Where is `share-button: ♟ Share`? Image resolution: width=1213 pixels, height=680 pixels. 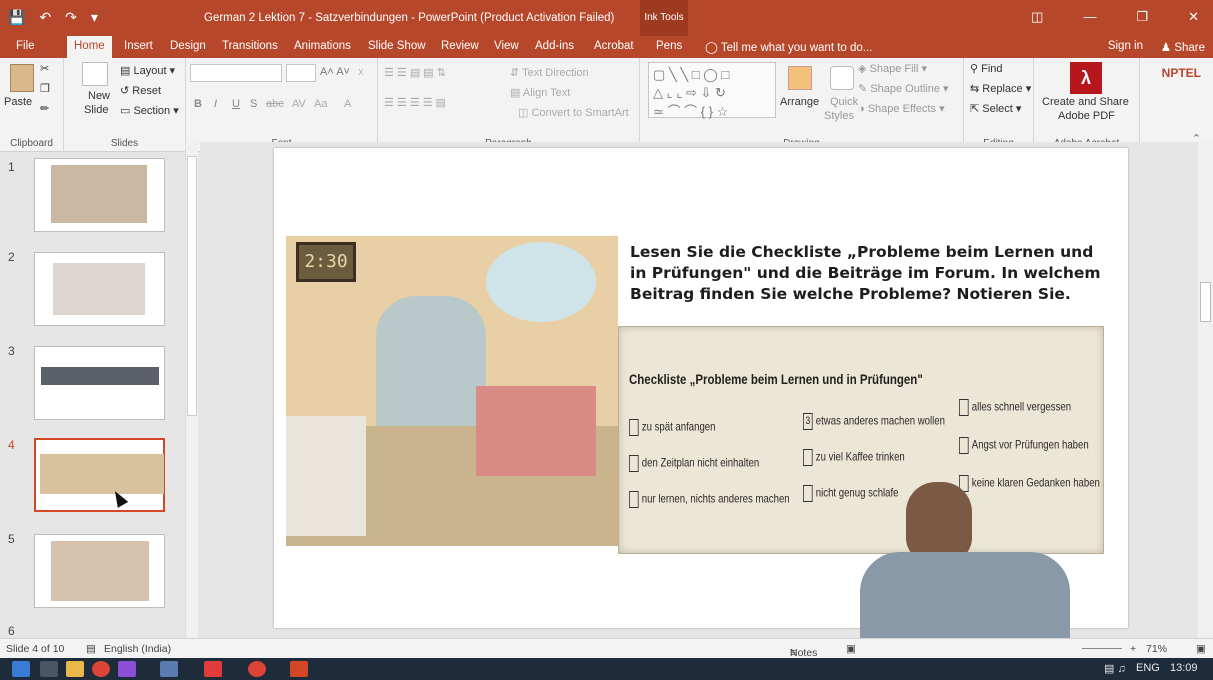
share-button: ♟ Share is located at coordinates (1183, 47).